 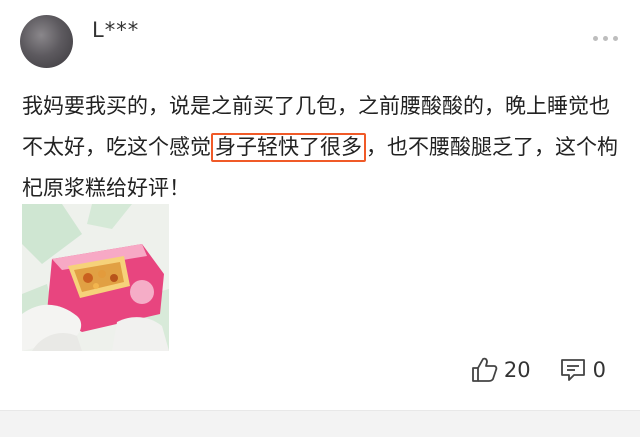 What do you see at coordinates (538, 370) in the screenshot?
I see `action-bar: 20 0` at bounding box center [538, 370].